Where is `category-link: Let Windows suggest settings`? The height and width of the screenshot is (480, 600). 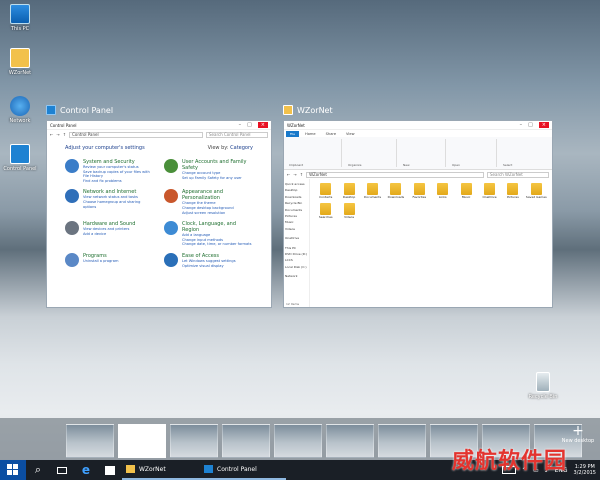 category-link: Let Windows suggest settings is located at coordinates (209, 261).